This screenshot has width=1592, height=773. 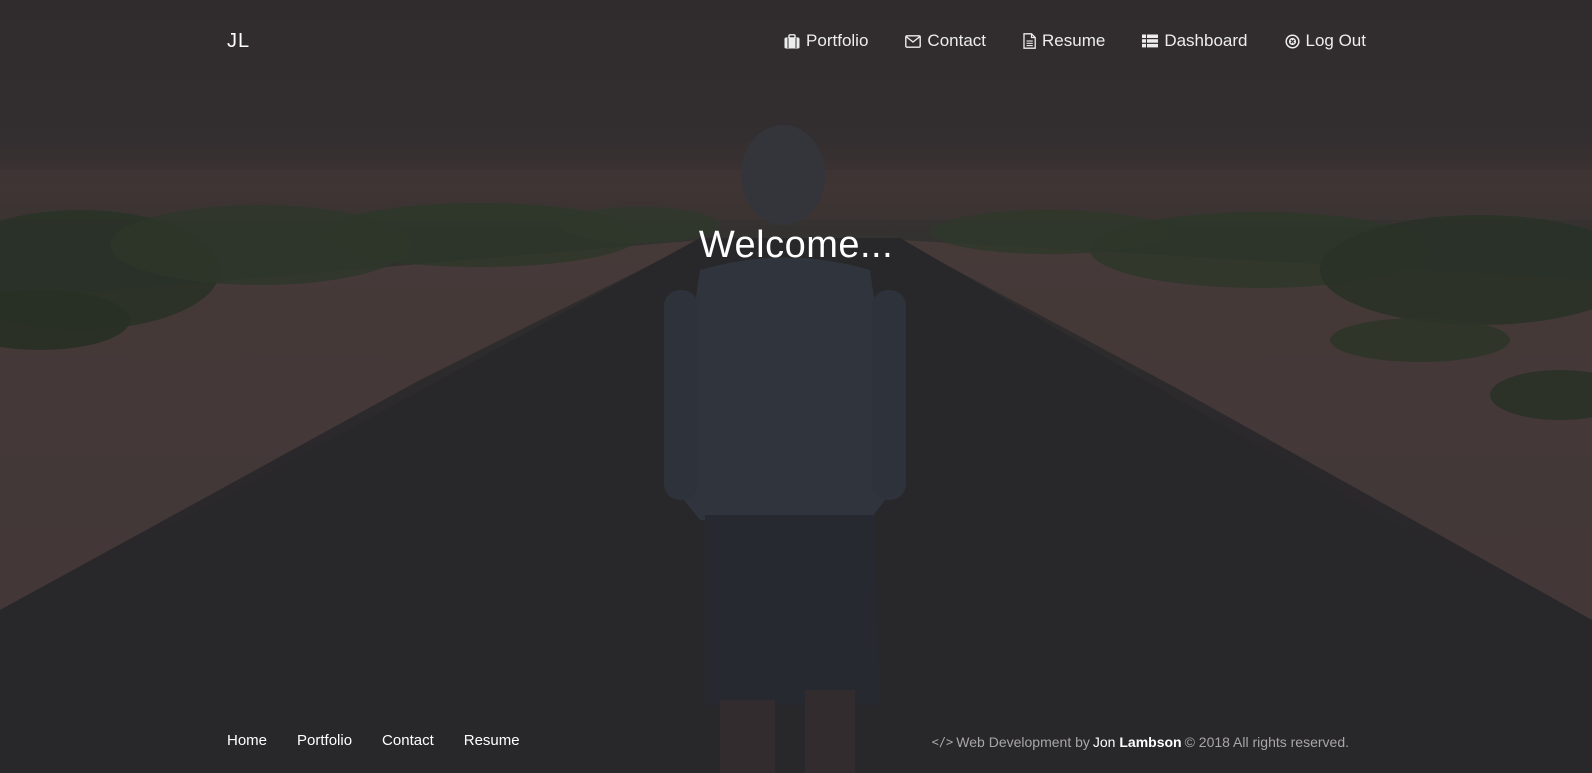 I want to click on envelope-icon, so click(x=913, y=41).